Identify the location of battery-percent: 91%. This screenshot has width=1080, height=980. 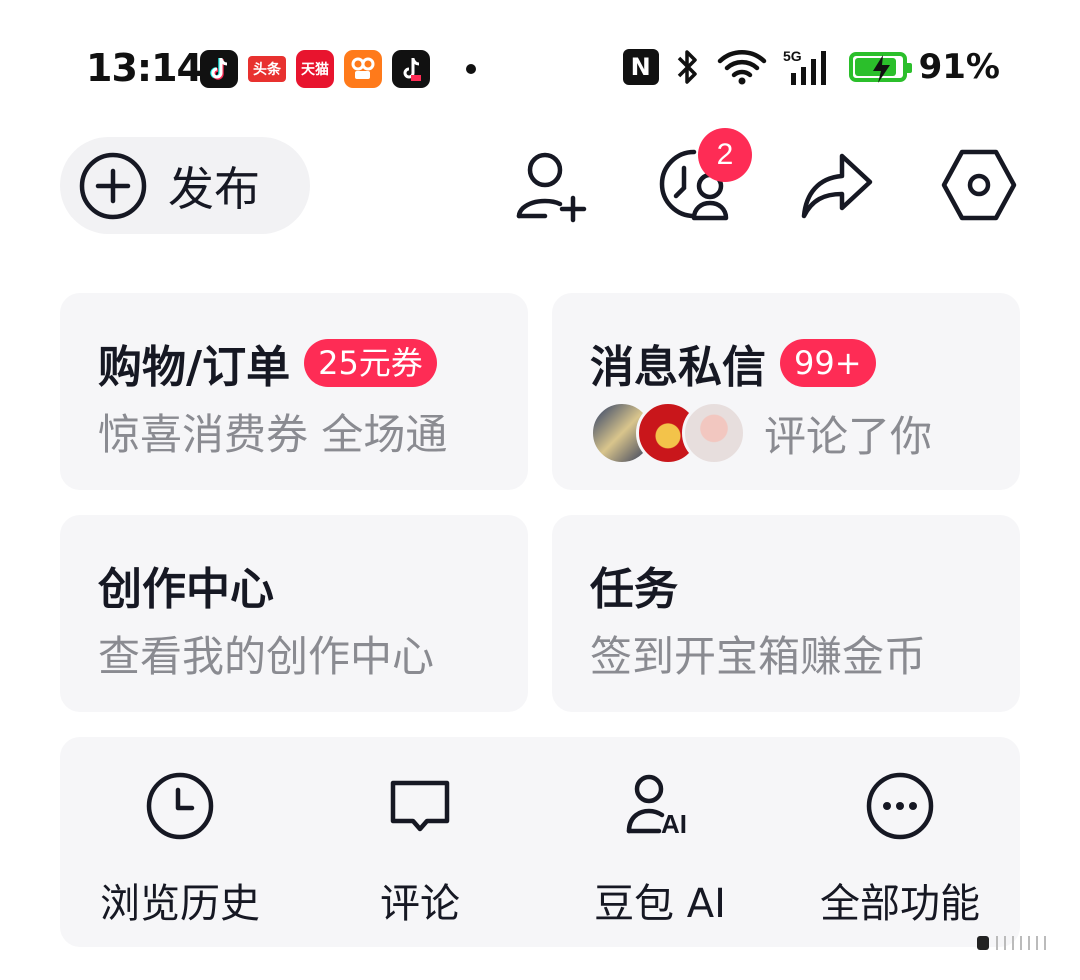
(959, 67).